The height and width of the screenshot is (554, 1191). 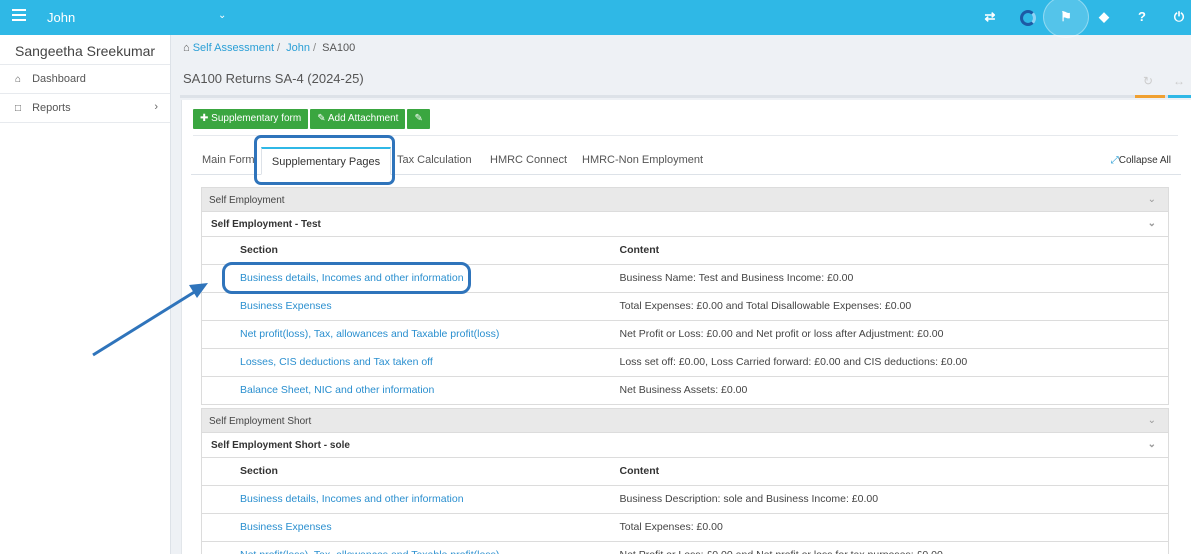 What do you see at coordinates (19, 16) in the screenshot?
I see `menu-icon` at bounding box center [19, 16].